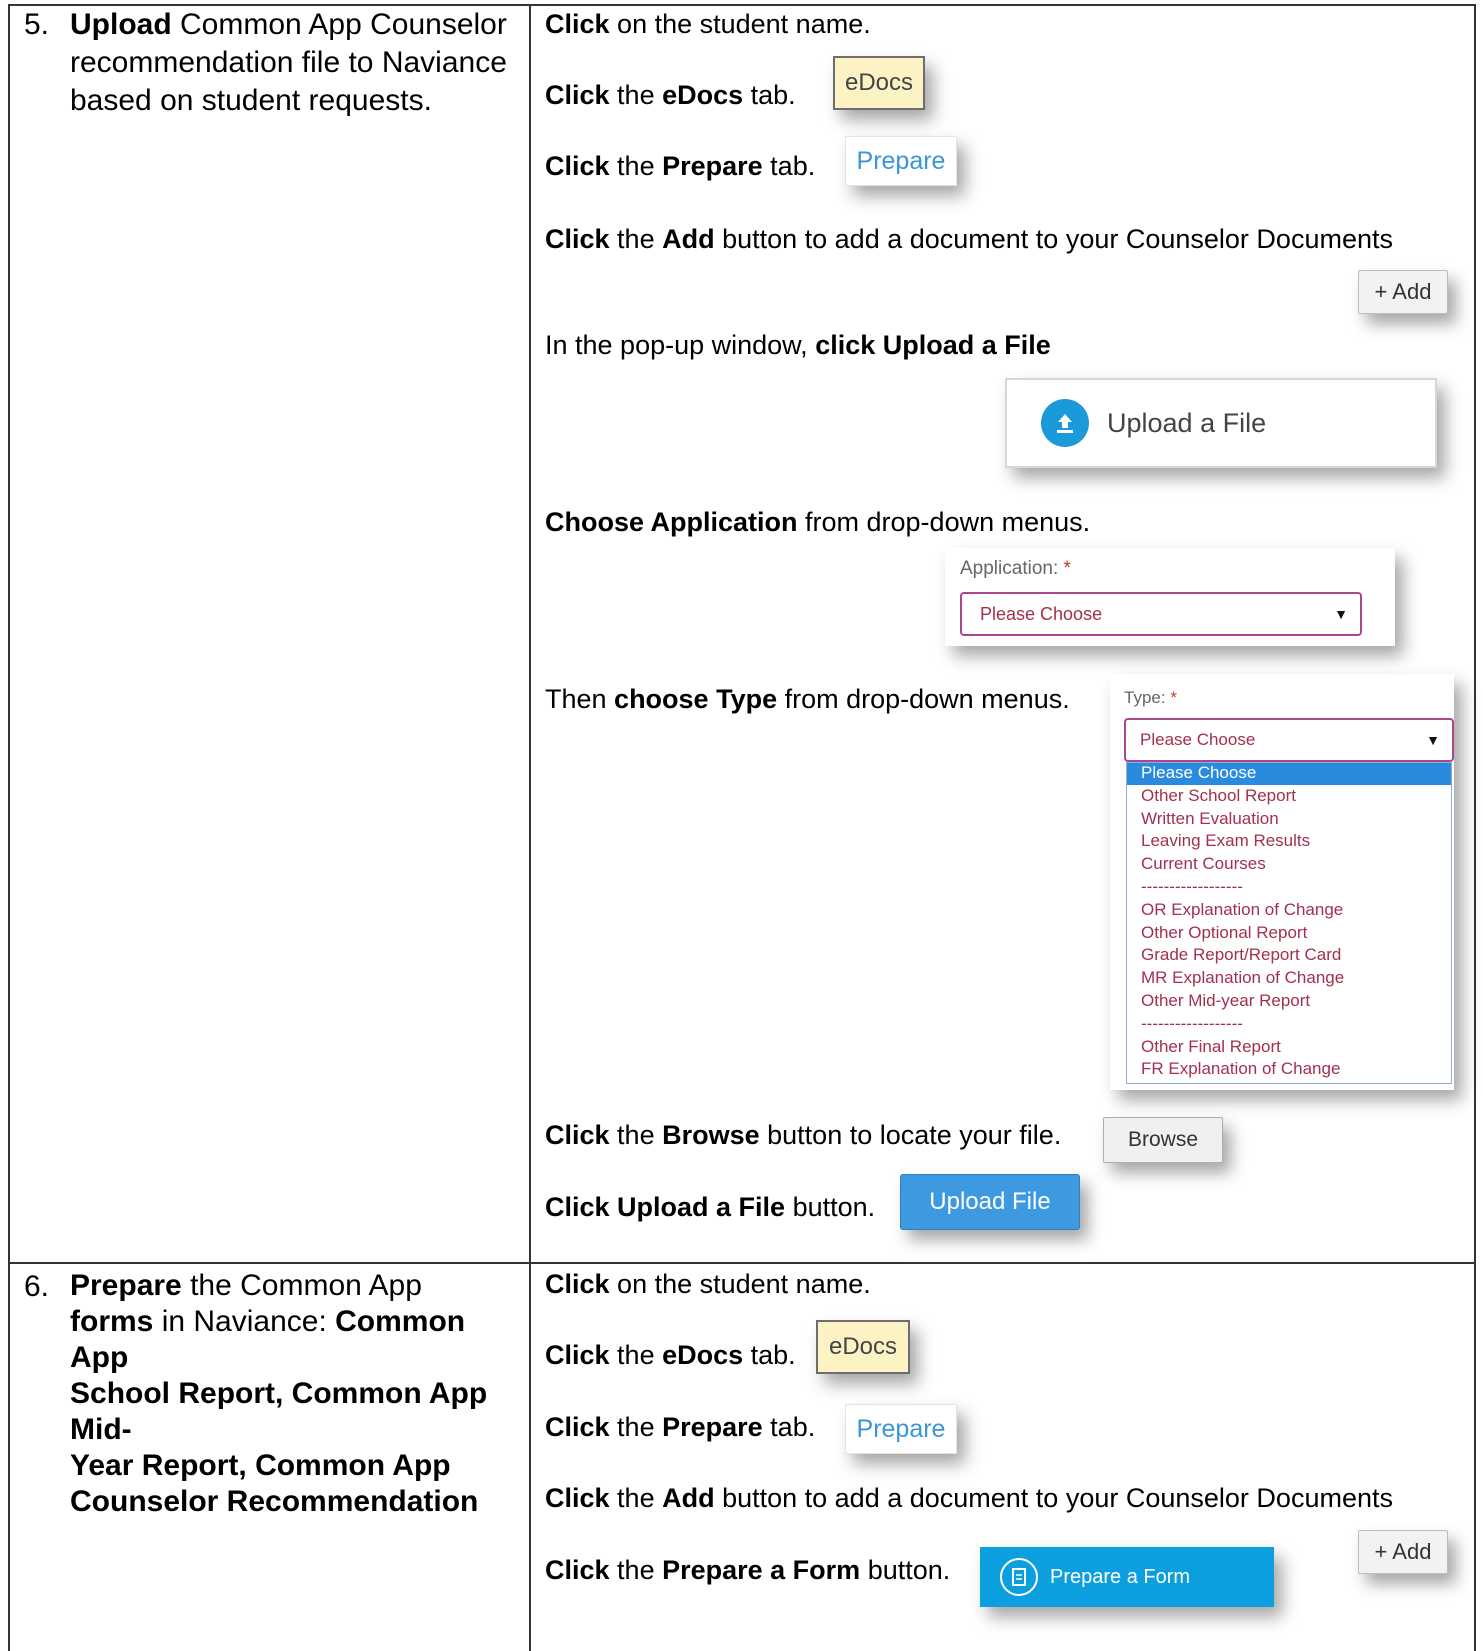  What do you see at coordinates (1150, 697) in the screenshot?
I see `type-label: Type: *` at bounding box center [1150, 697].